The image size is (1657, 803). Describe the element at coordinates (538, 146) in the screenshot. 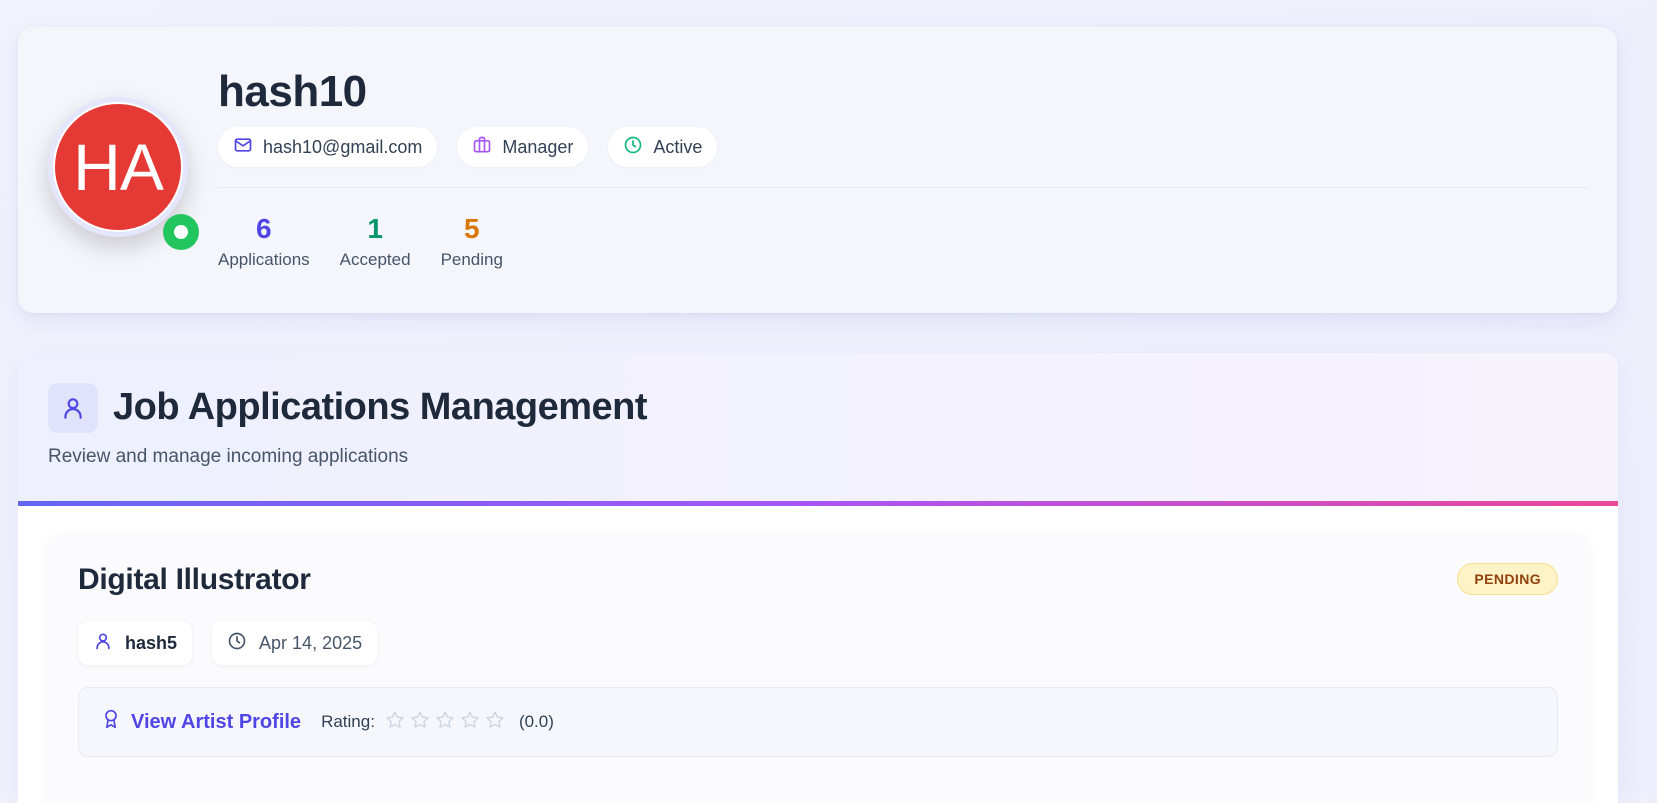

I see `role-text: Manager` at that location.